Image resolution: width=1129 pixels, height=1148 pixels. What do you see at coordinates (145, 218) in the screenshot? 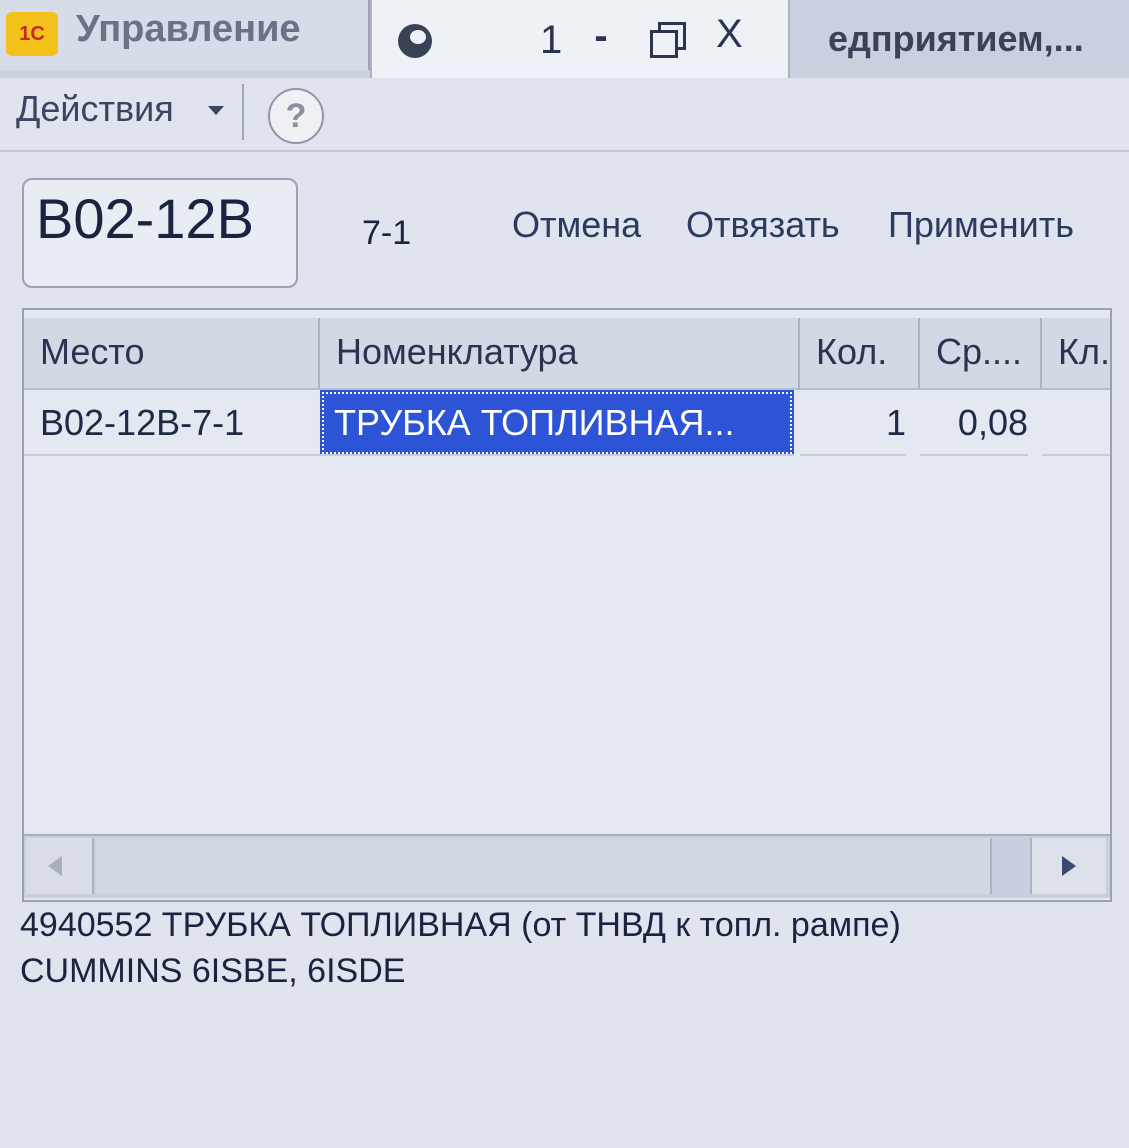
I see `place-code-value: B02-12B` at bounding box center [145, 218].